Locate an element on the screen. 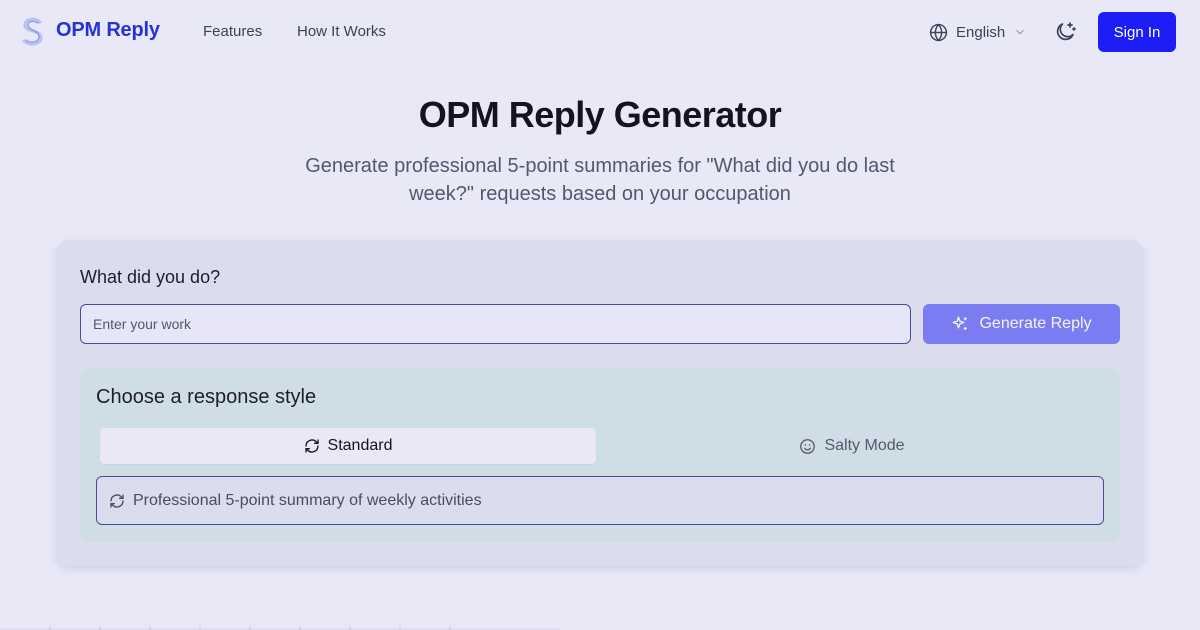 This screenshot has width=1200, height=630. moon-icon is located at coordinates (1065, 32).